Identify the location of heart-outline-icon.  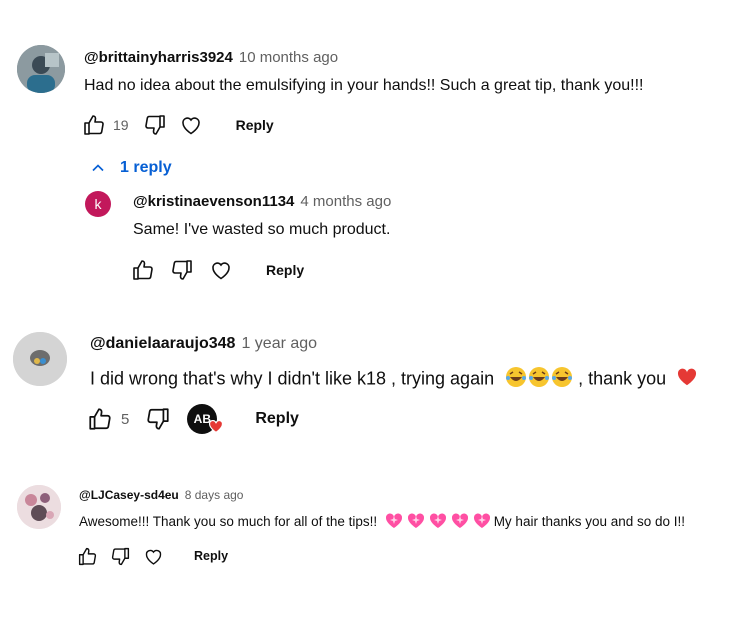
(153, 556).